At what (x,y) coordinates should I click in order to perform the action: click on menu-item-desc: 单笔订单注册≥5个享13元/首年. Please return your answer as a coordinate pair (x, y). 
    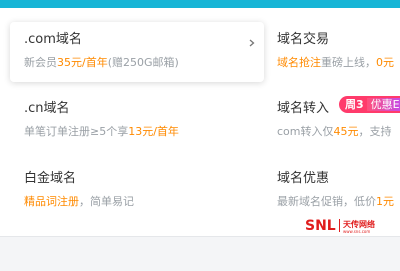
    Looking at the image, I should click on (101, 131).